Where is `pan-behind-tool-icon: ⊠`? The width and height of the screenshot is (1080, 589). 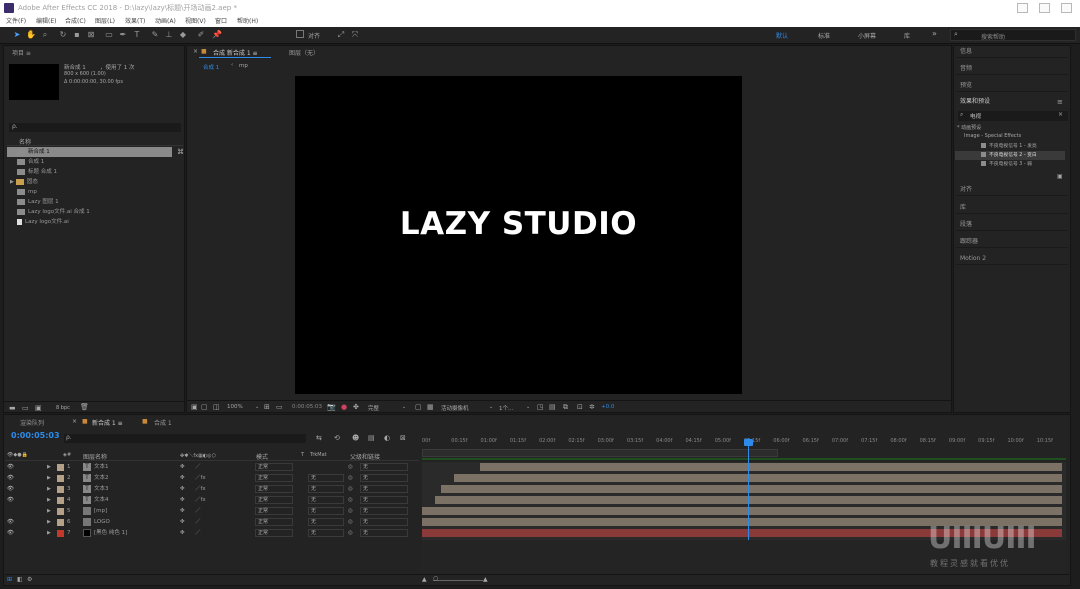
pan-behind-tool-icon: ⊠ is located at coordinates (91, 35).